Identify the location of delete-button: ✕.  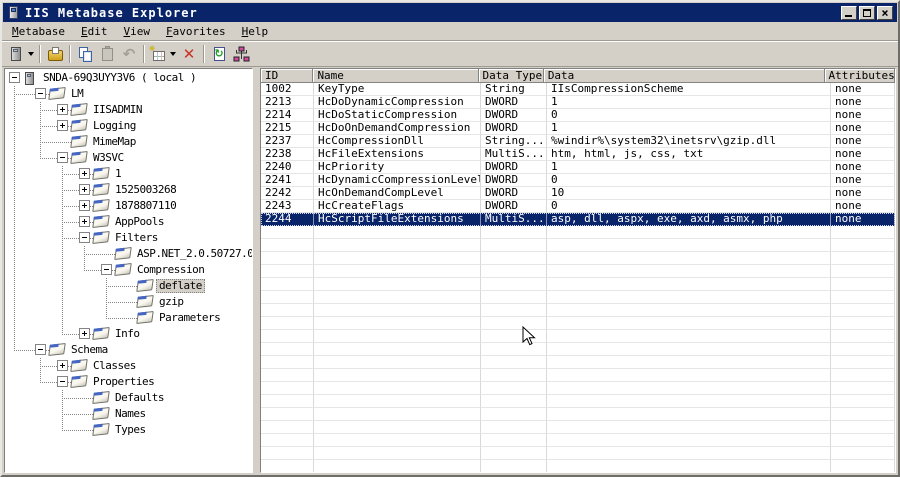
(189, 54).